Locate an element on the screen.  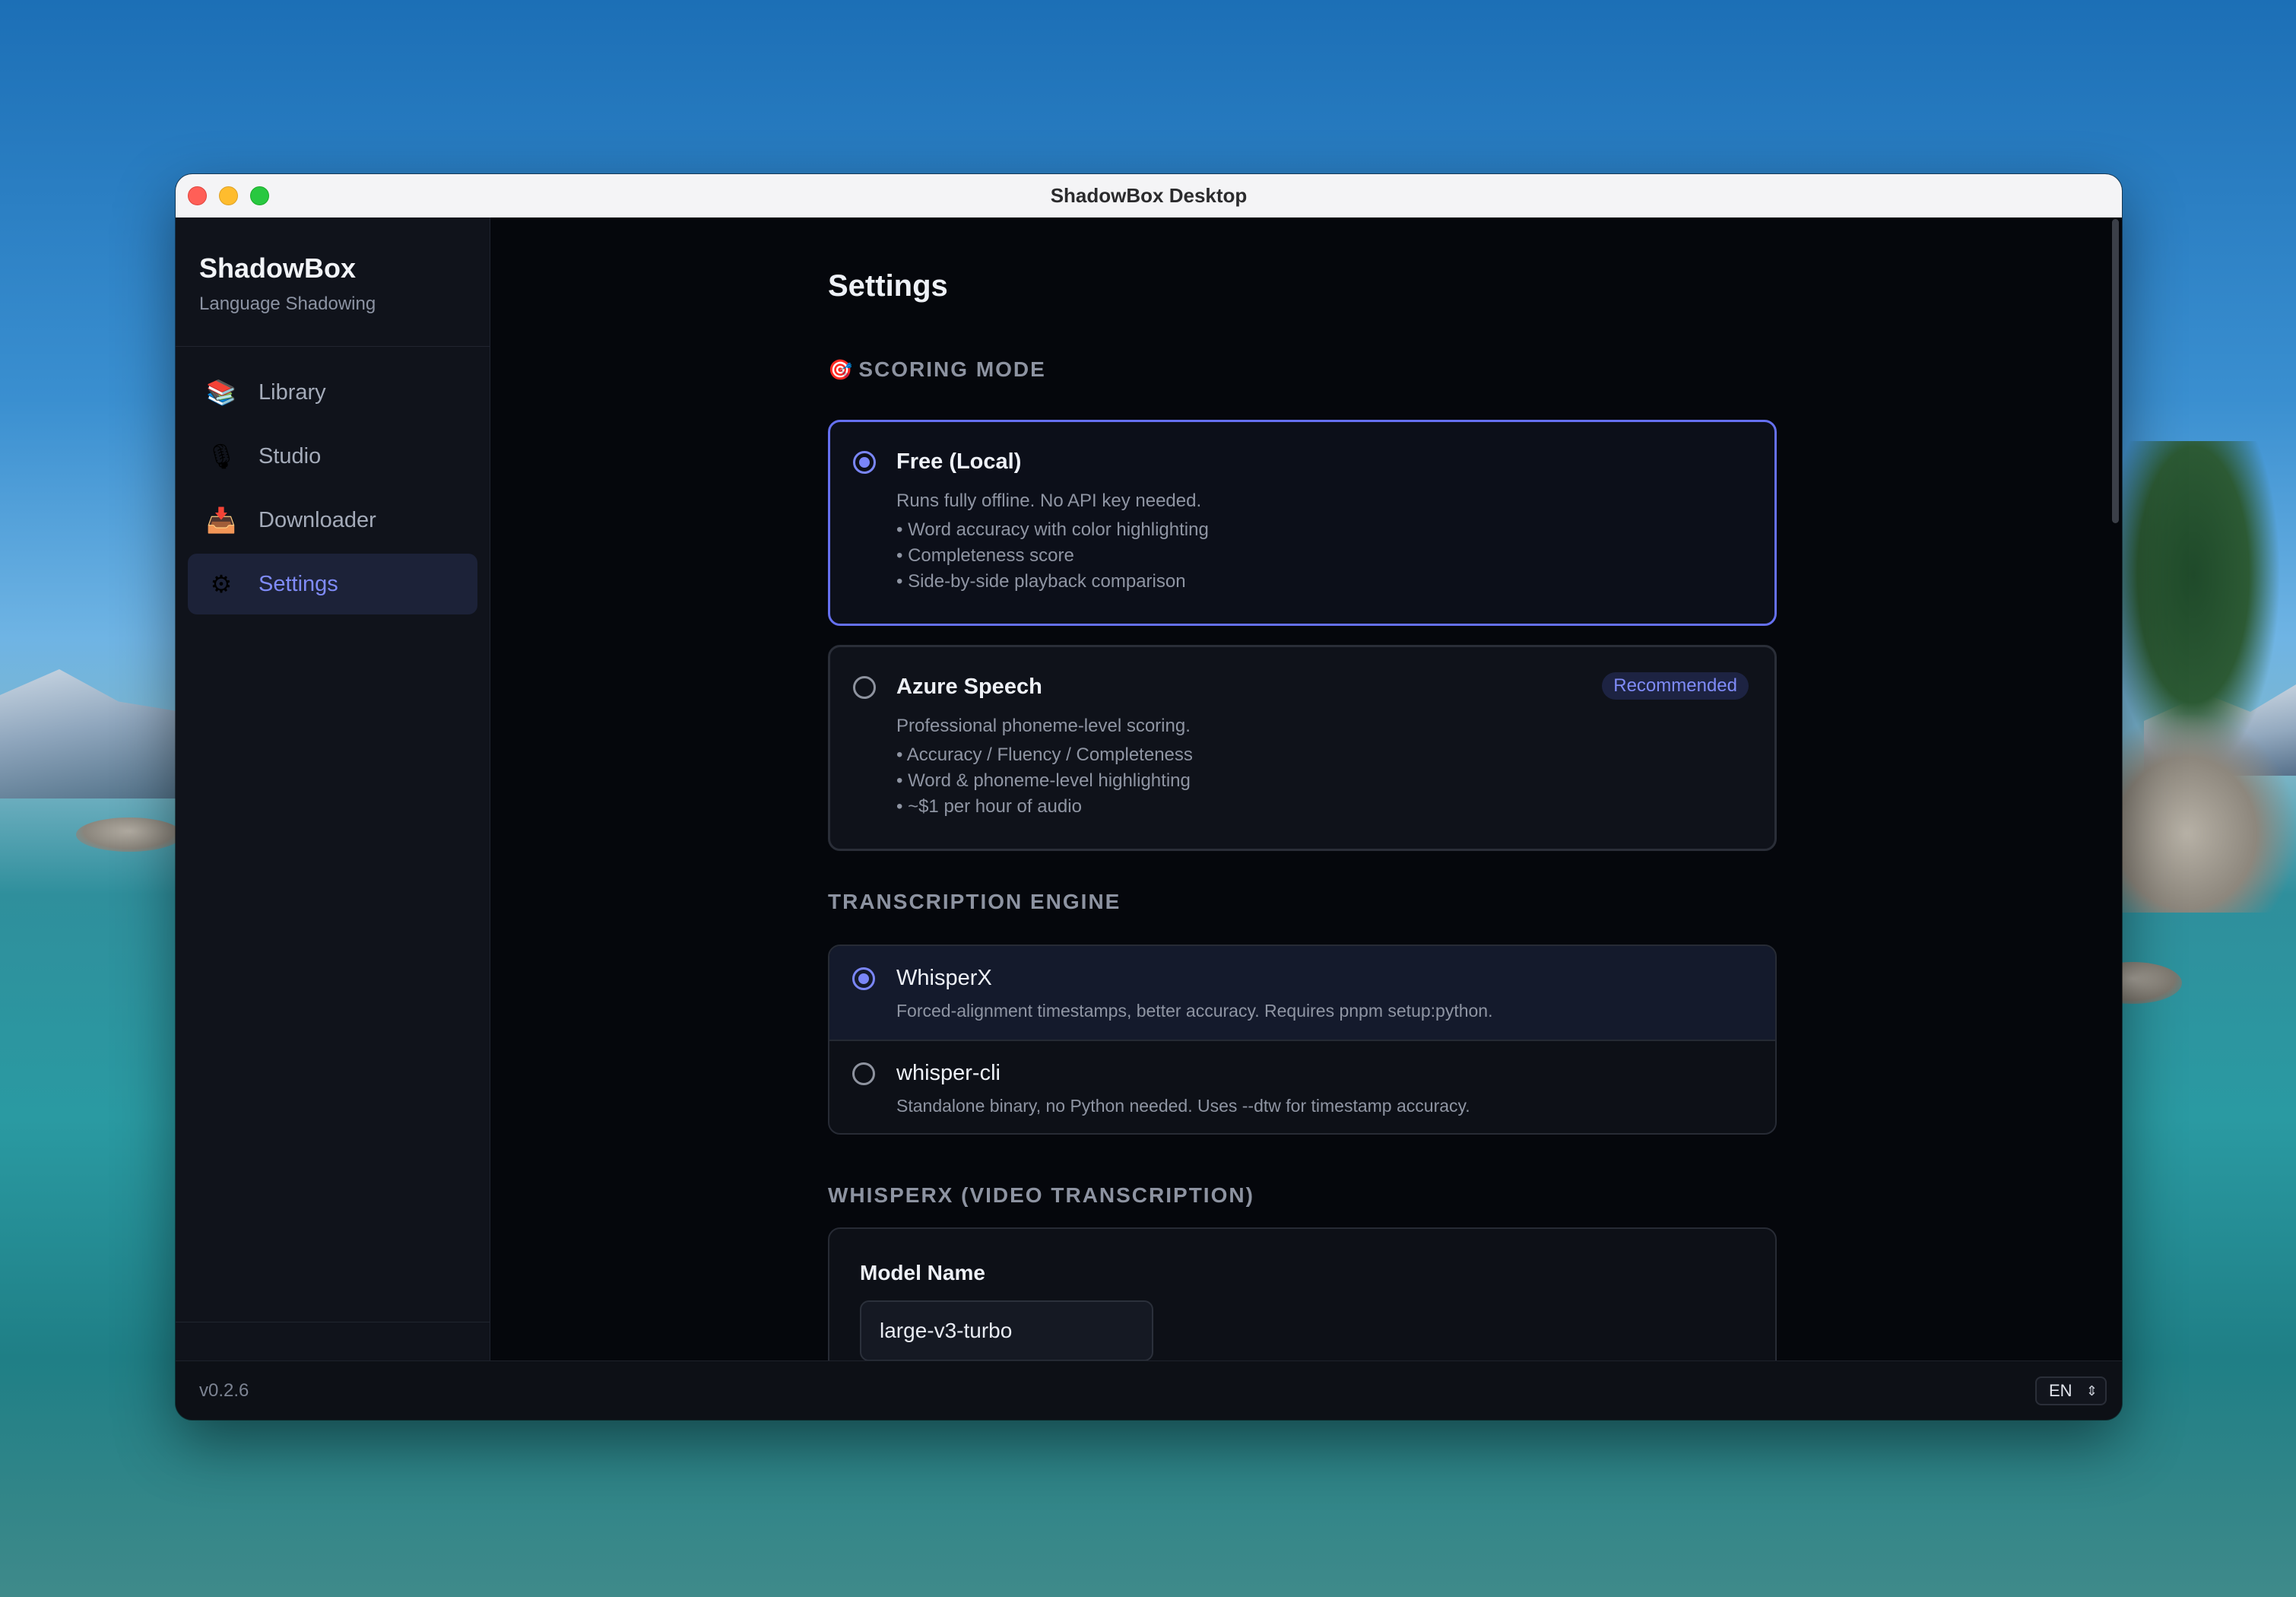
sidebar-item-settings: ⚙ Settings is located at coordinates (332, 584).